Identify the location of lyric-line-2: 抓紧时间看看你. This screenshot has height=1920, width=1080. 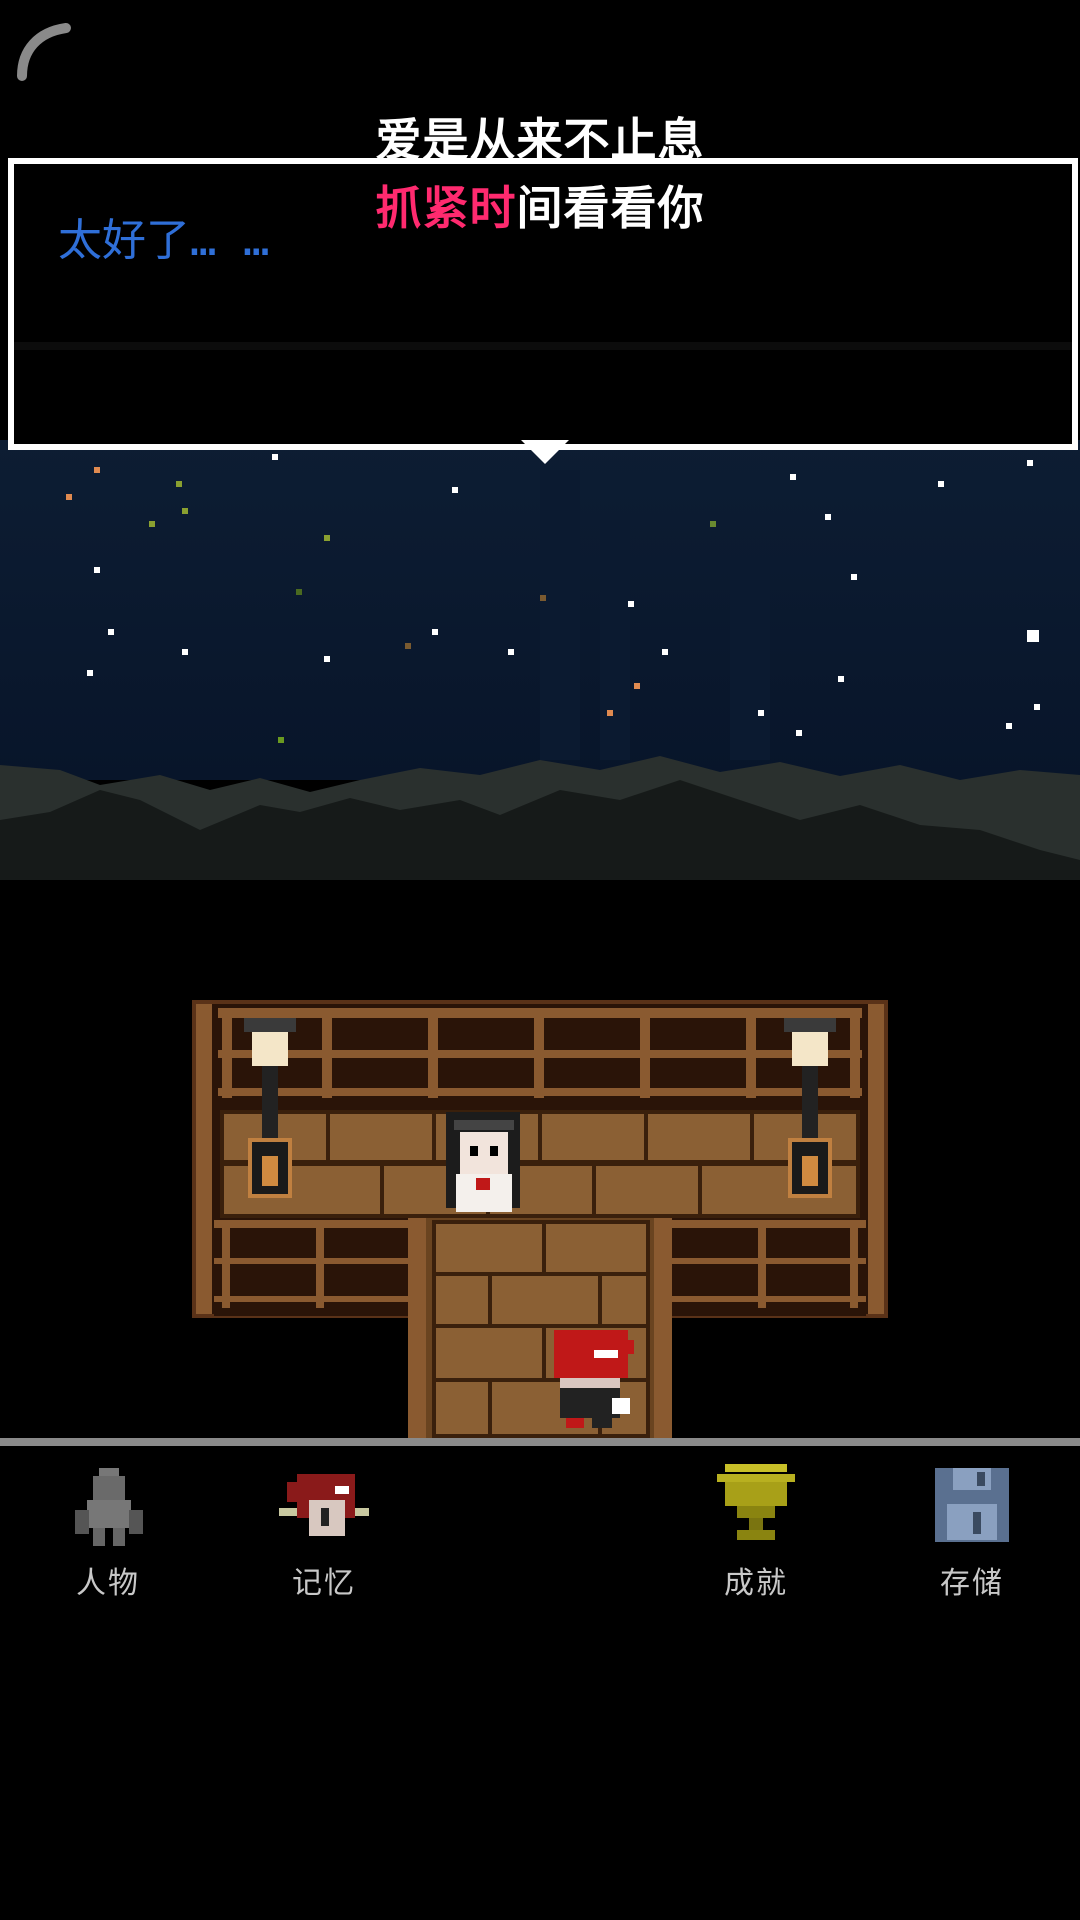
(540, 205).